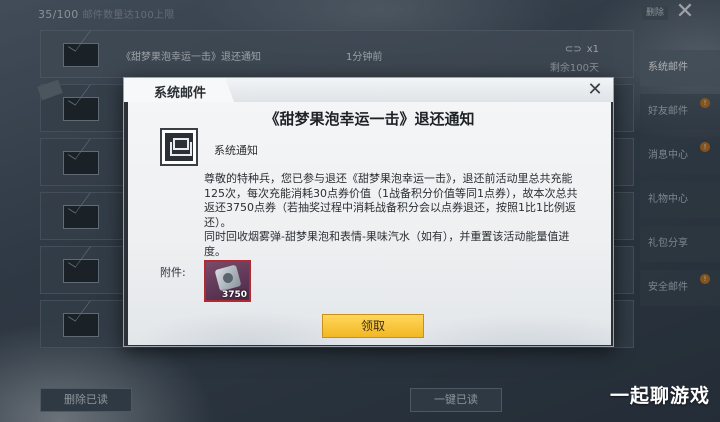  What do you see at coordinates (180, 93) in the screenshot?
I see `dialog-title: 系统邮件` at bounding box center [180, 93].